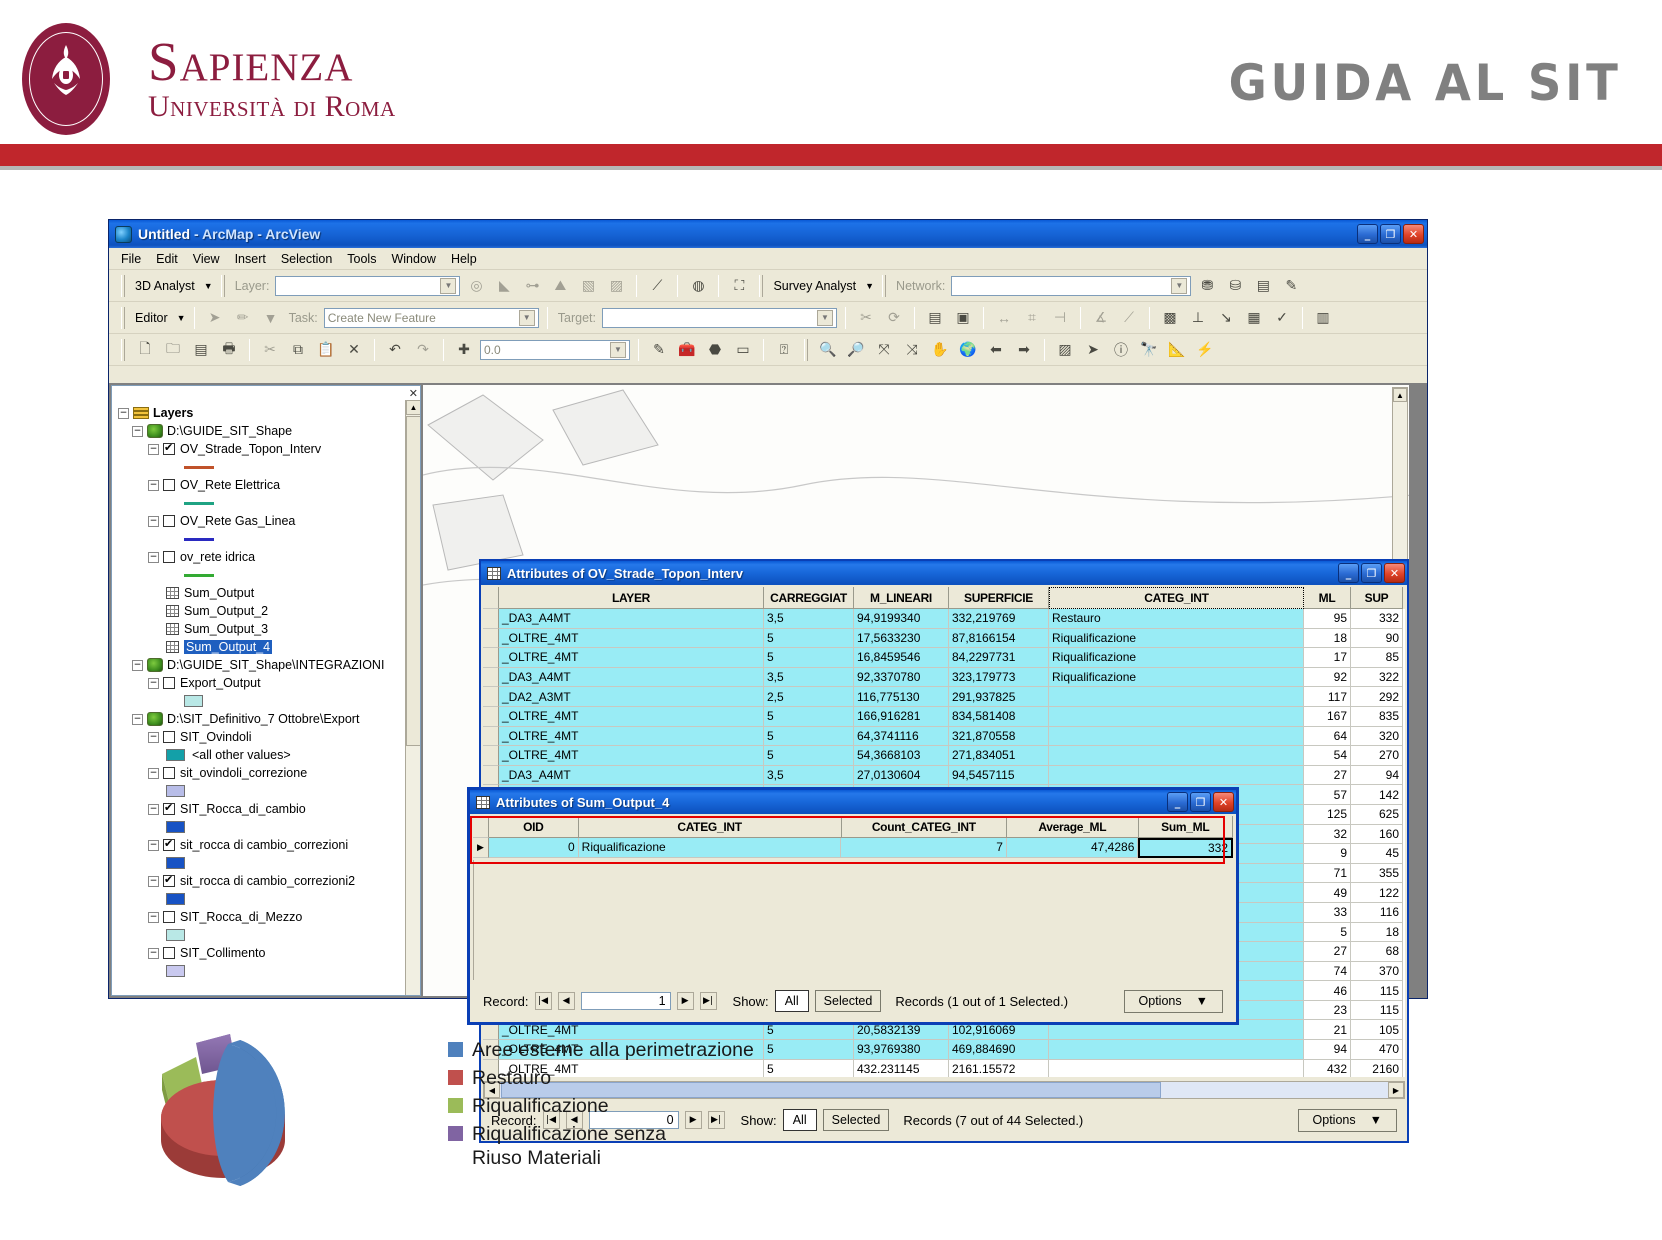 The image size is (1662, 1240). What do you see at coordinates (361, 259) in the screenshot?
I see `menu-item-tools: Tools` at bounding box center [361, 259].